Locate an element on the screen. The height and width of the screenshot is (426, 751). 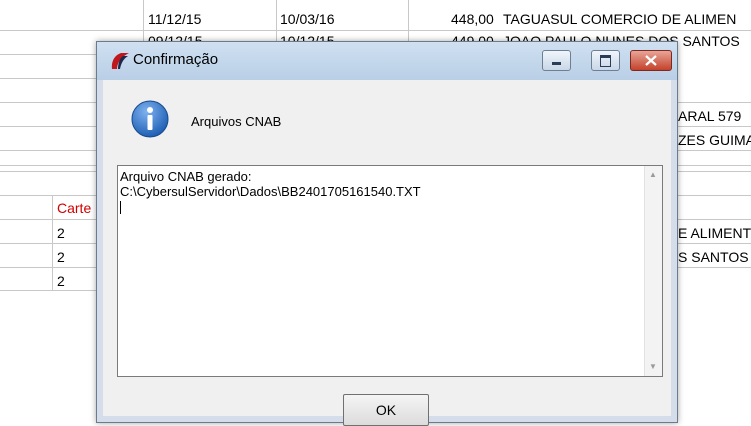
row-fragment: ZES GUIMA is located at coordinates (714, 140).